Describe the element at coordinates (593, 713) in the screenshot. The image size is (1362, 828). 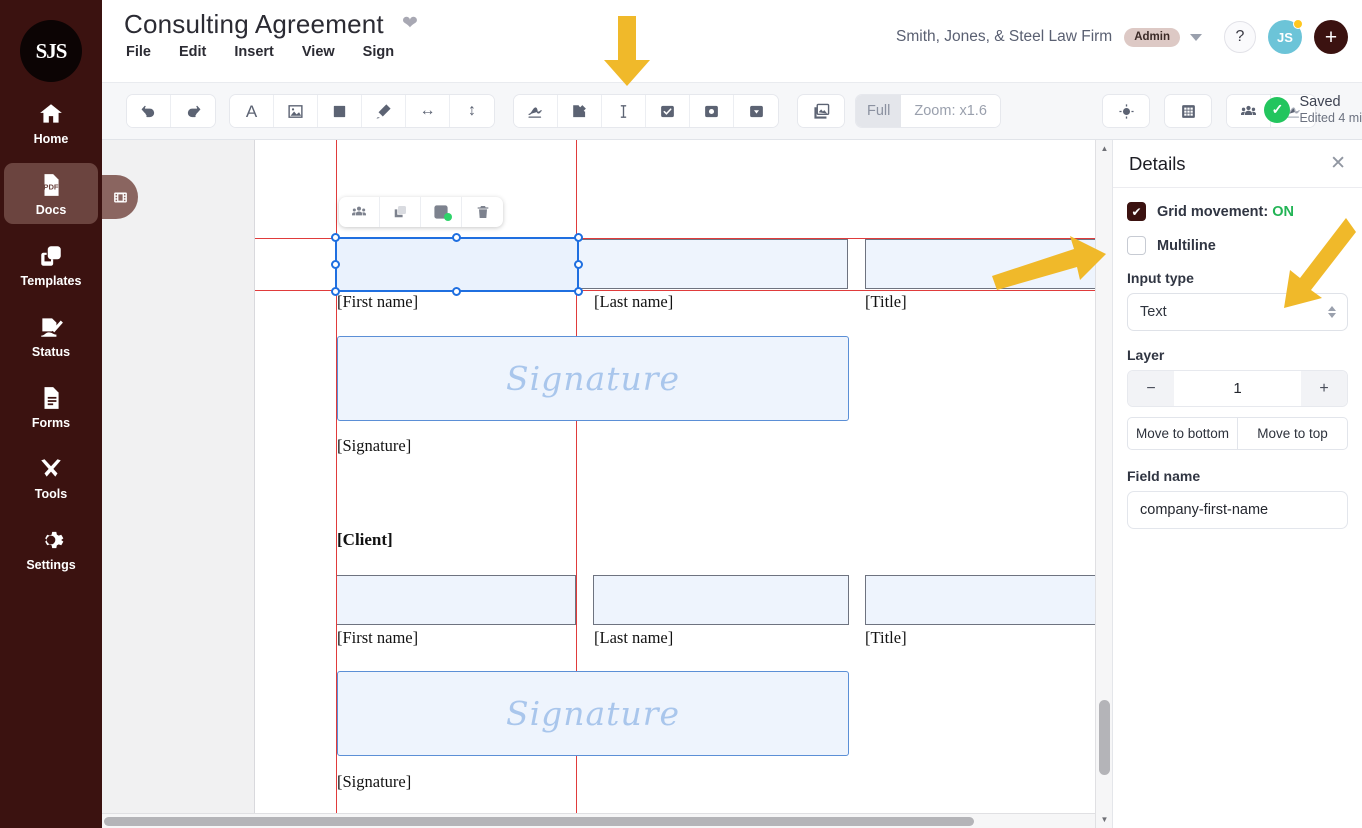
I see `form-field-signature-client: Signature` at that location.